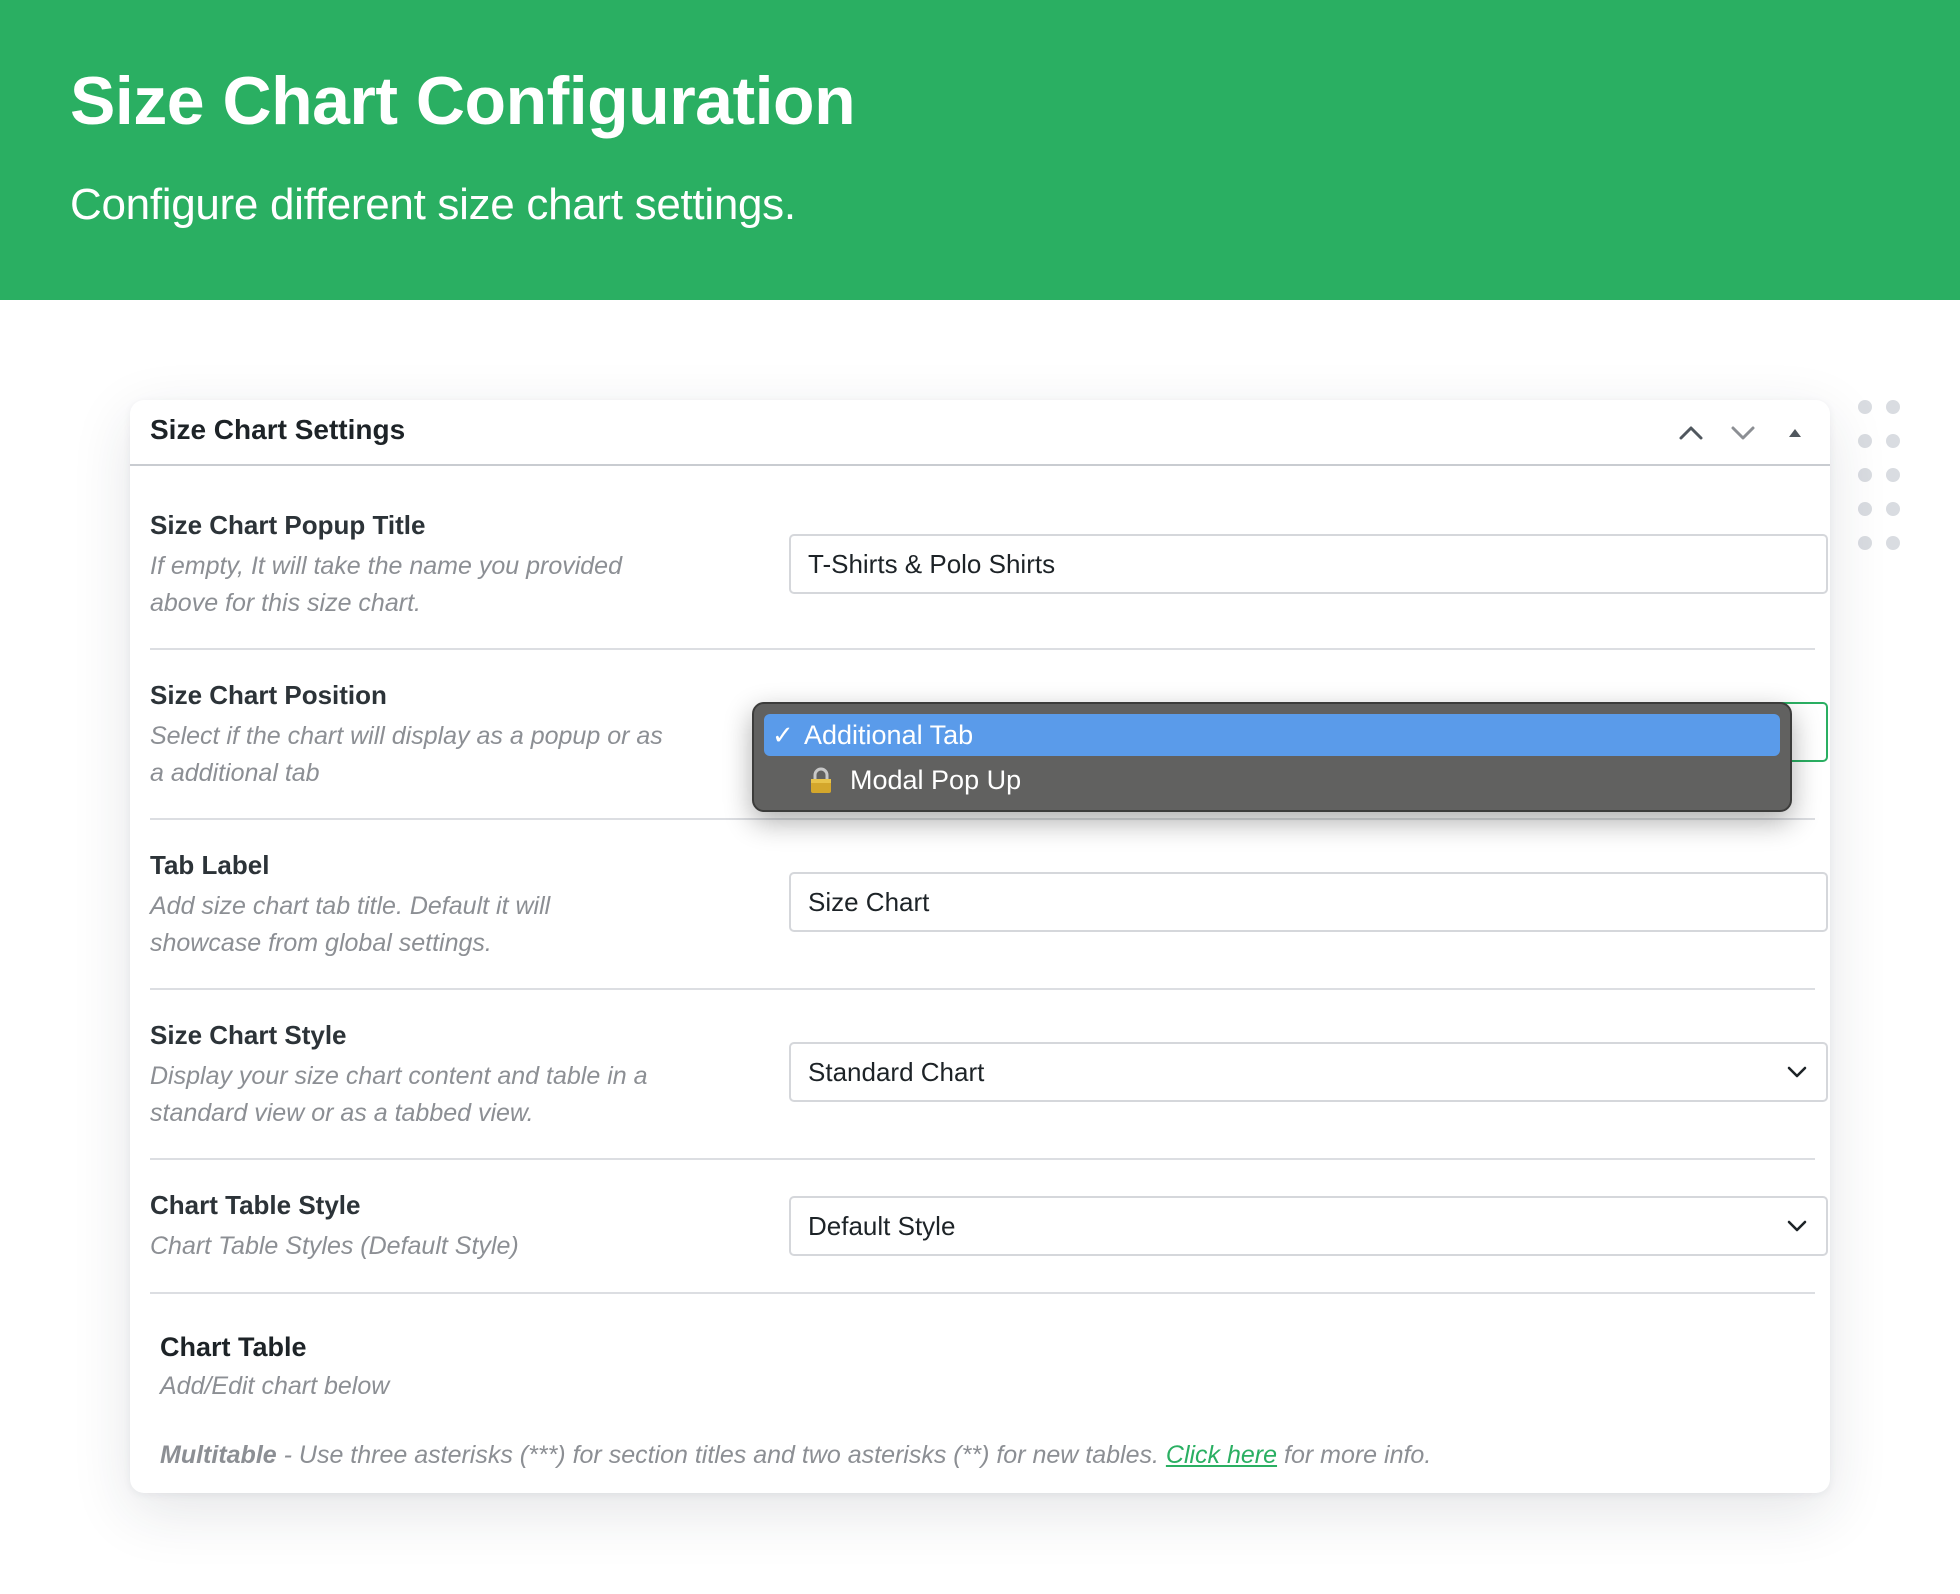 Image resolution: width=1960 pixels, height=1594 pixels. What do you see at coordinates (278, 429) in the screenshot?
I see `panel-title: Size Chart Settings` at bounding box center [278, 429].